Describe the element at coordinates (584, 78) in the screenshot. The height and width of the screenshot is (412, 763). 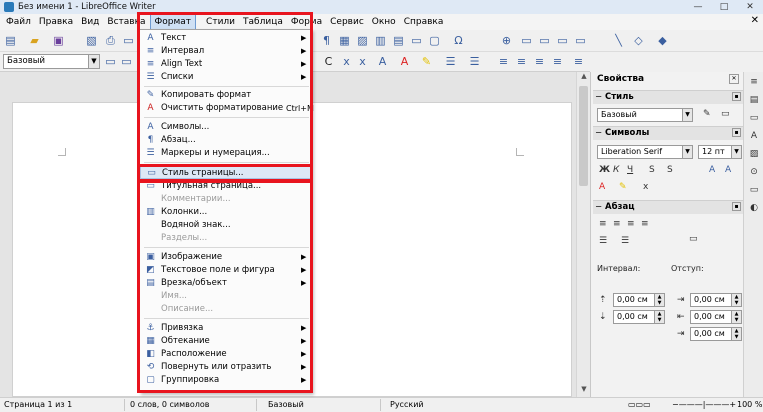
I see `scroll-up-icon: ▲` at that location.